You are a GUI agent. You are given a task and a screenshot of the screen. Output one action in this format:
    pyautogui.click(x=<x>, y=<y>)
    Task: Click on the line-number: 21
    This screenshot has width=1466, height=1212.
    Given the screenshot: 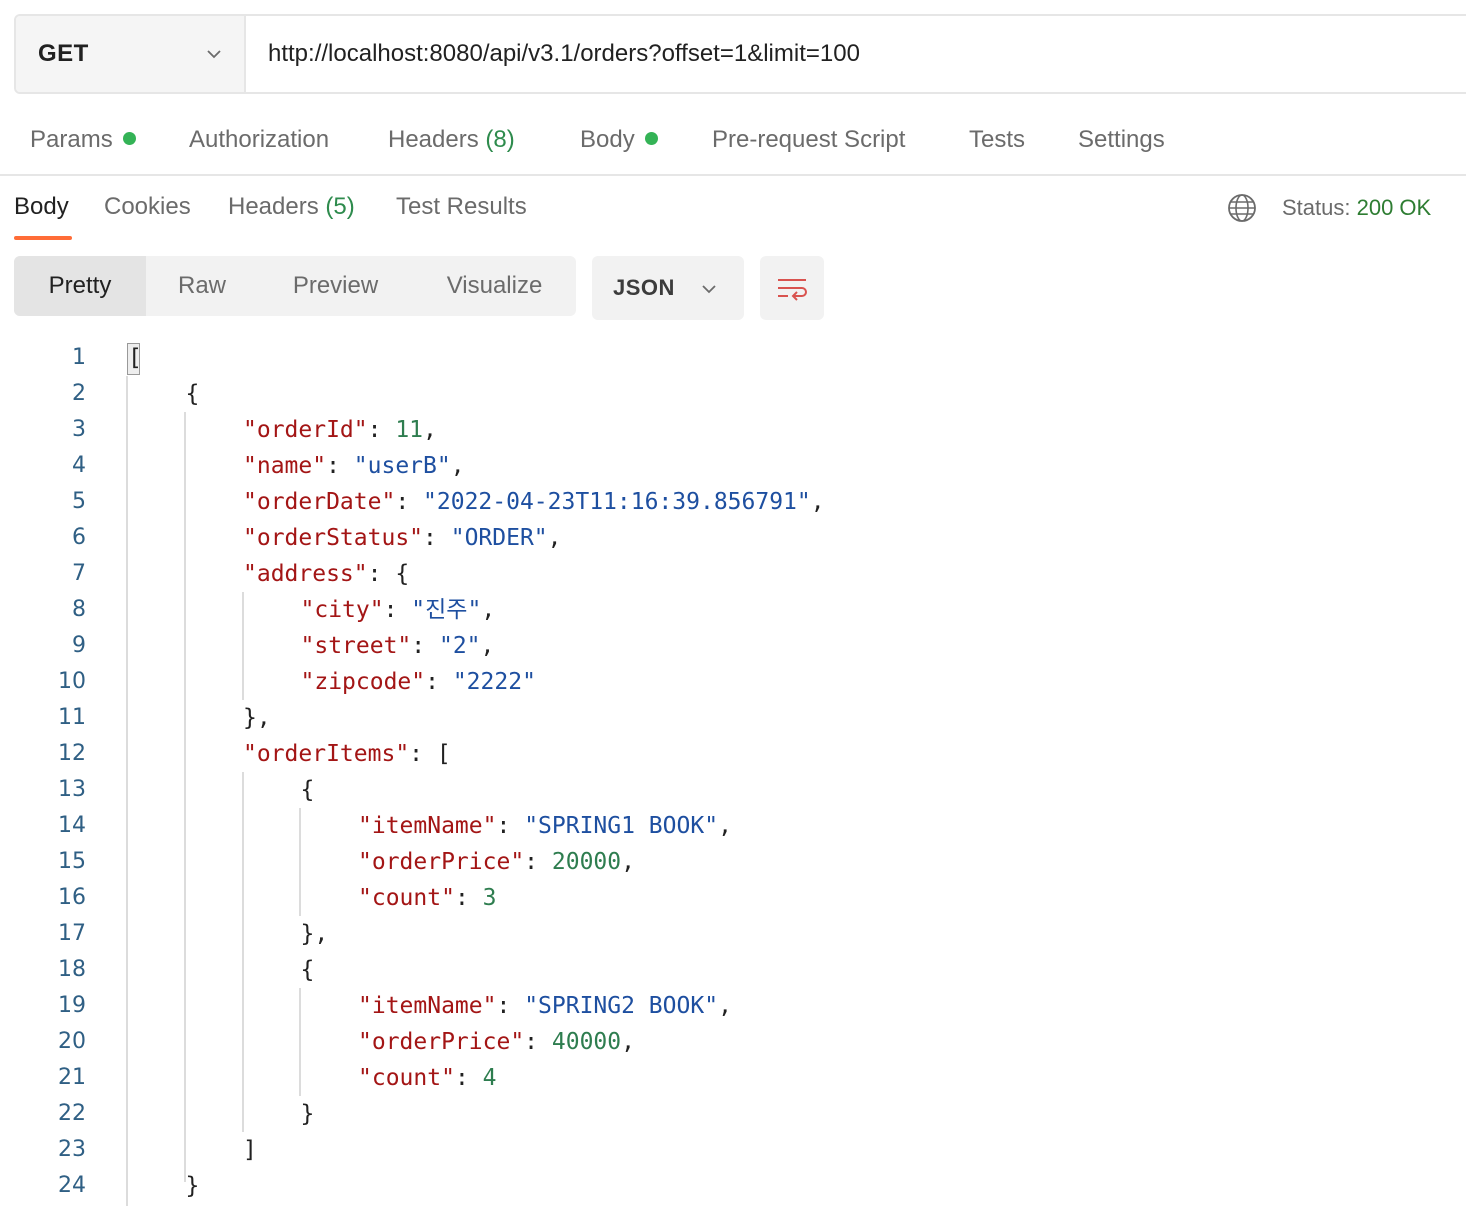 What is the action you would take?
    pyautogui.click(x=72, y=1077)
    